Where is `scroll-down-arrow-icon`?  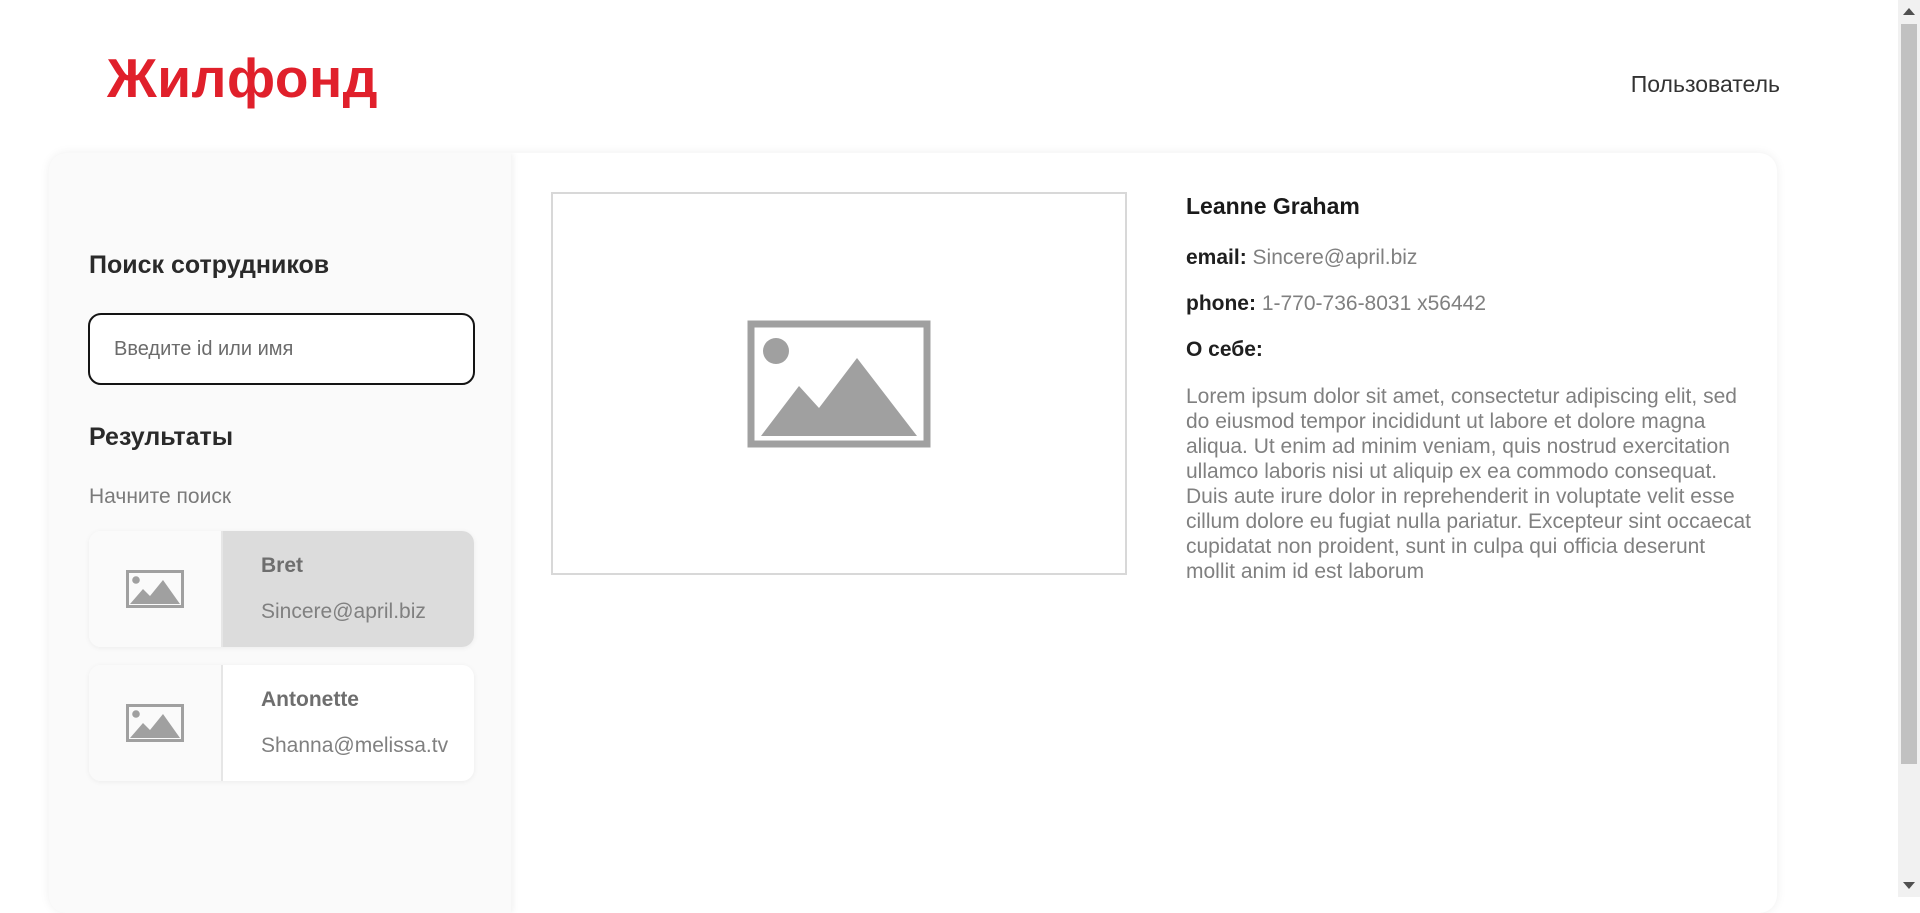
scroll-down-arrow-icon is located at coordinates (1909, 885).